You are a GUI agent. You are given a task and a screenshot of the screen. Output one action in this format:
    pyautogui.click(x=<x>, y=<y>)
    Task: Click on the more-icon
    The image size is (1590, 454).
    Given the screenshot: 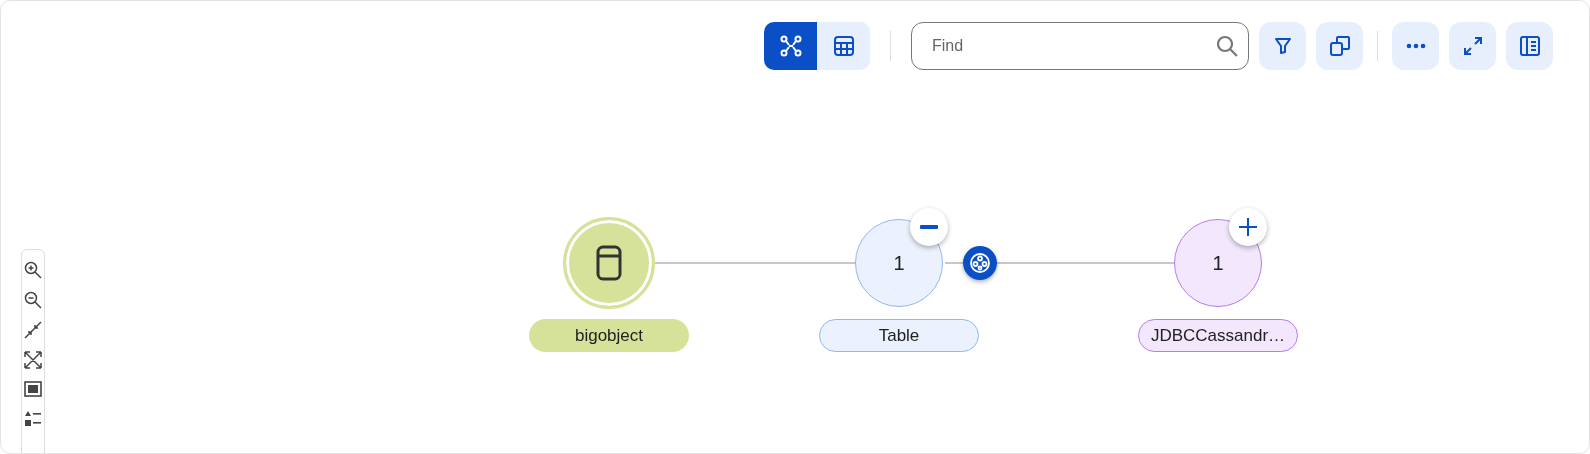 What is the action you would take?
    pyautogui.click(x=1415, y=46)
    